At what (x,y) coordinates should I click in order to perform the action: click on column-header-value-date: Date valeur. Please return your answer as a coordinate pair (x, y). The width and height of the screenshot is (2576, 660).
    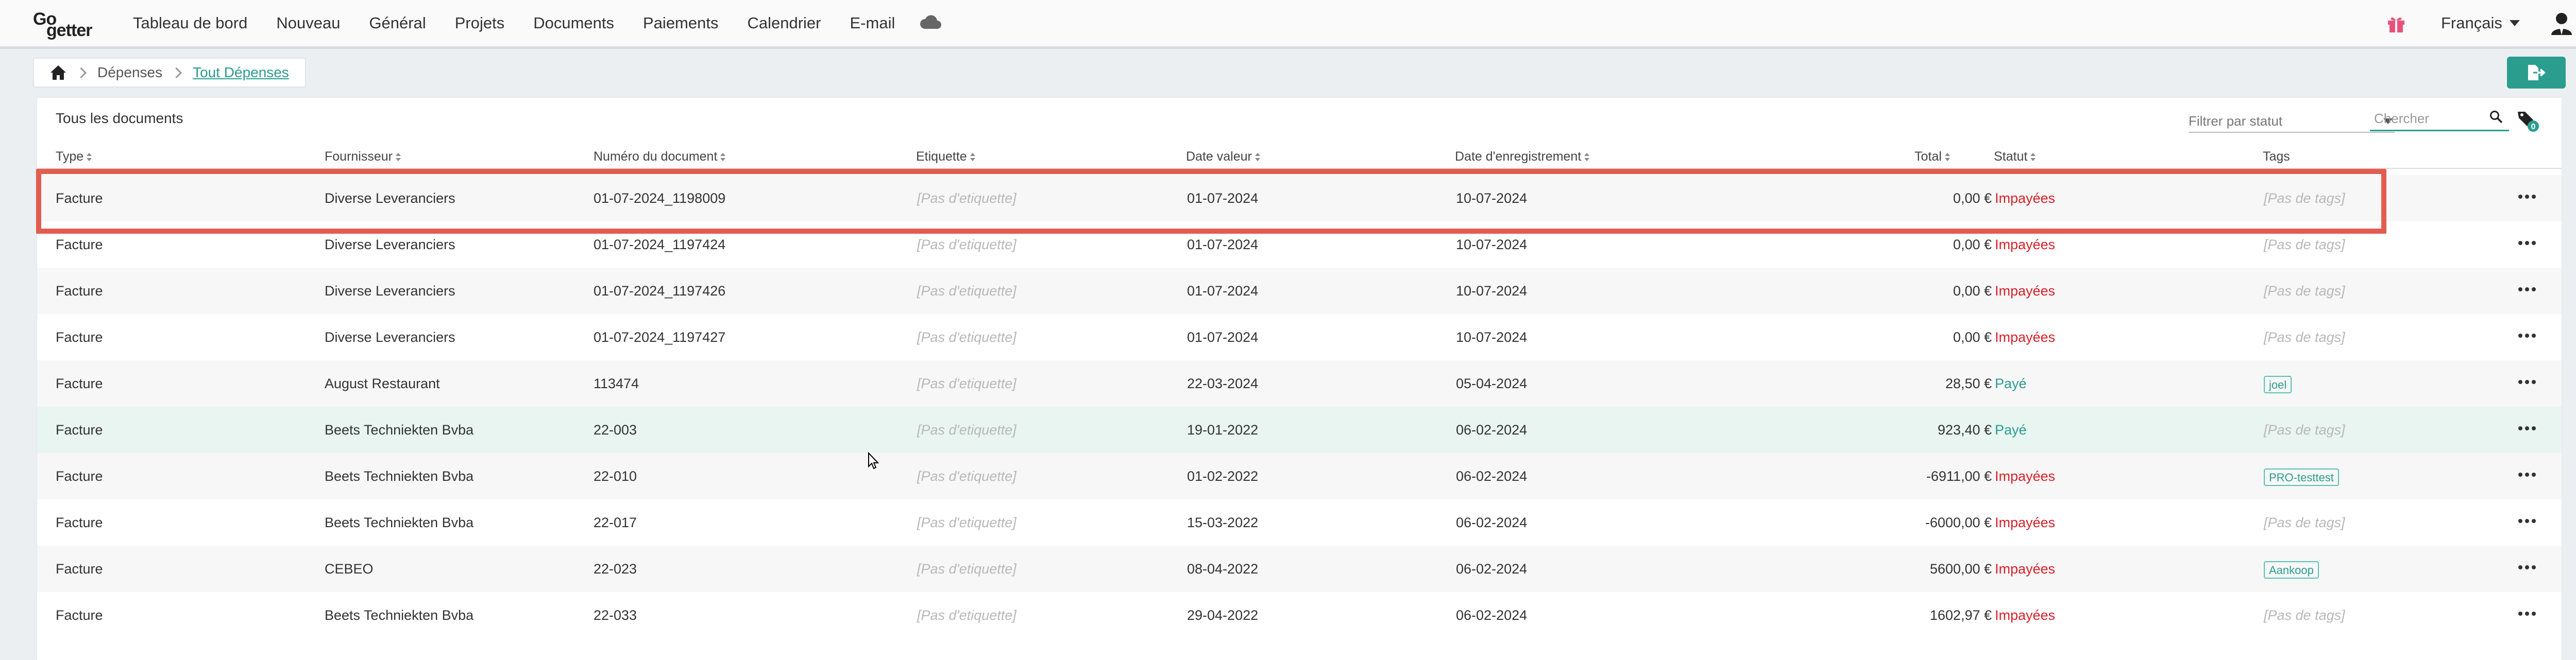
    Looking at the image, I should click on (1223, 156).